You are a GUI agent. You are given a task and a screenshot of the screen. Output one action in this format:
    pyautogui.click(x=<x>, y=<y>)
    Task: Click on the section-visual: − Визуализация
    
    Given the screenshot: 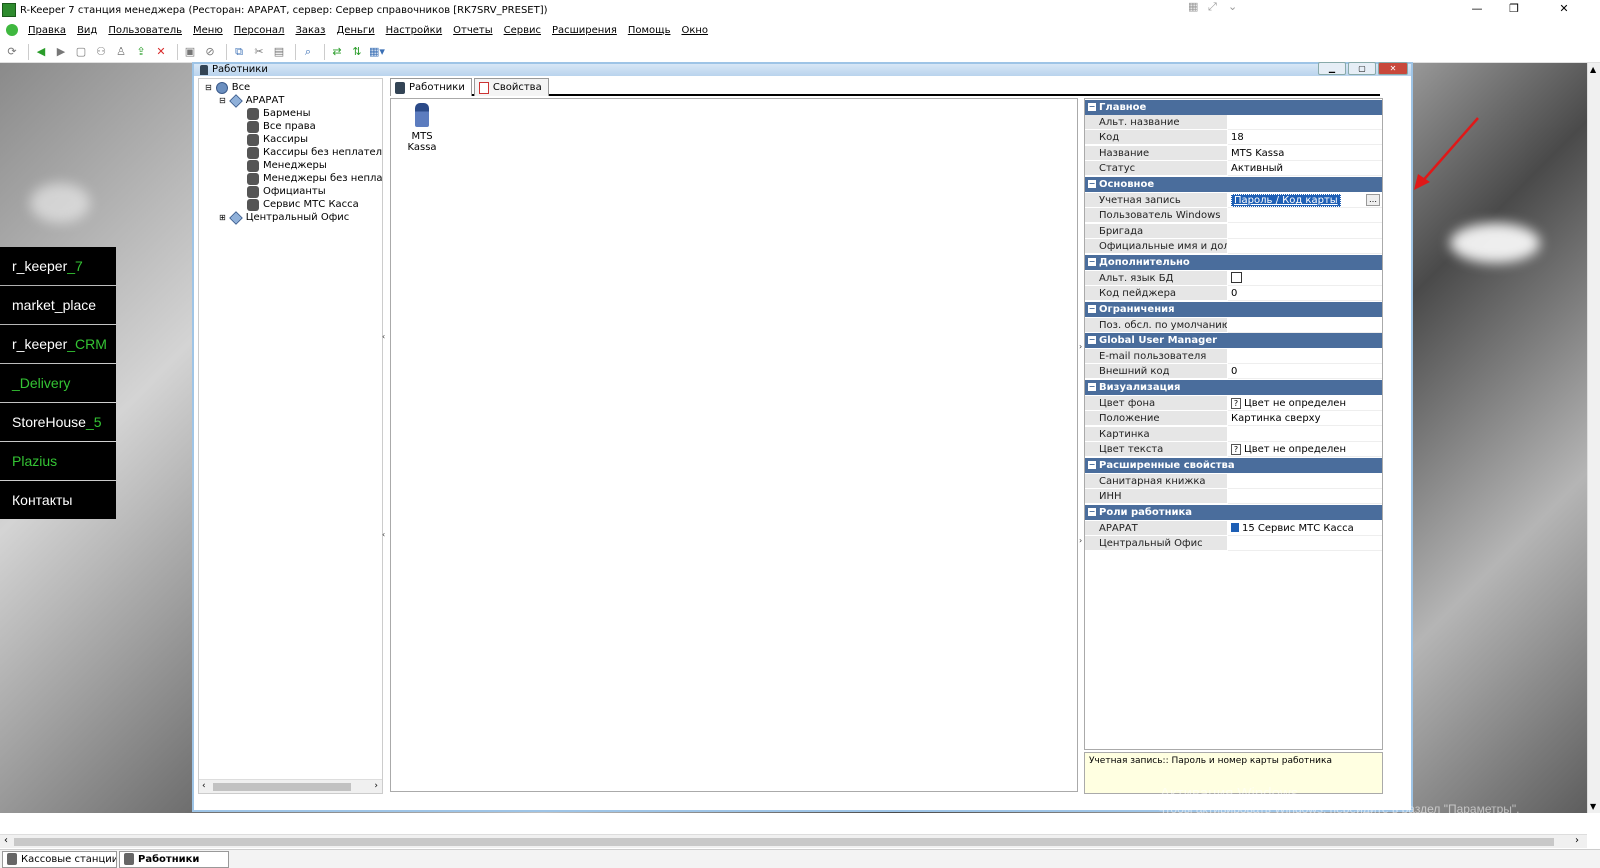 What is the action you would take?
    pyautogui.click(x=1233, y=387)
    